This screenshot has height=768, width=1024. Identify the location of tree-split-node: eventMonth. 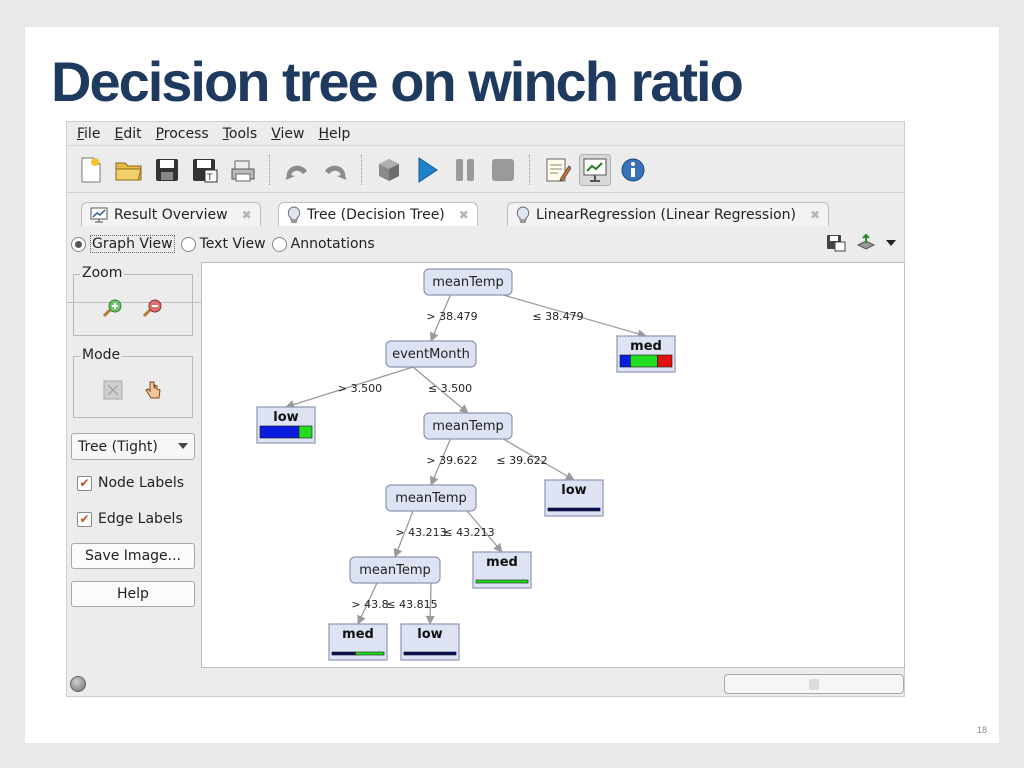
(431, 354).